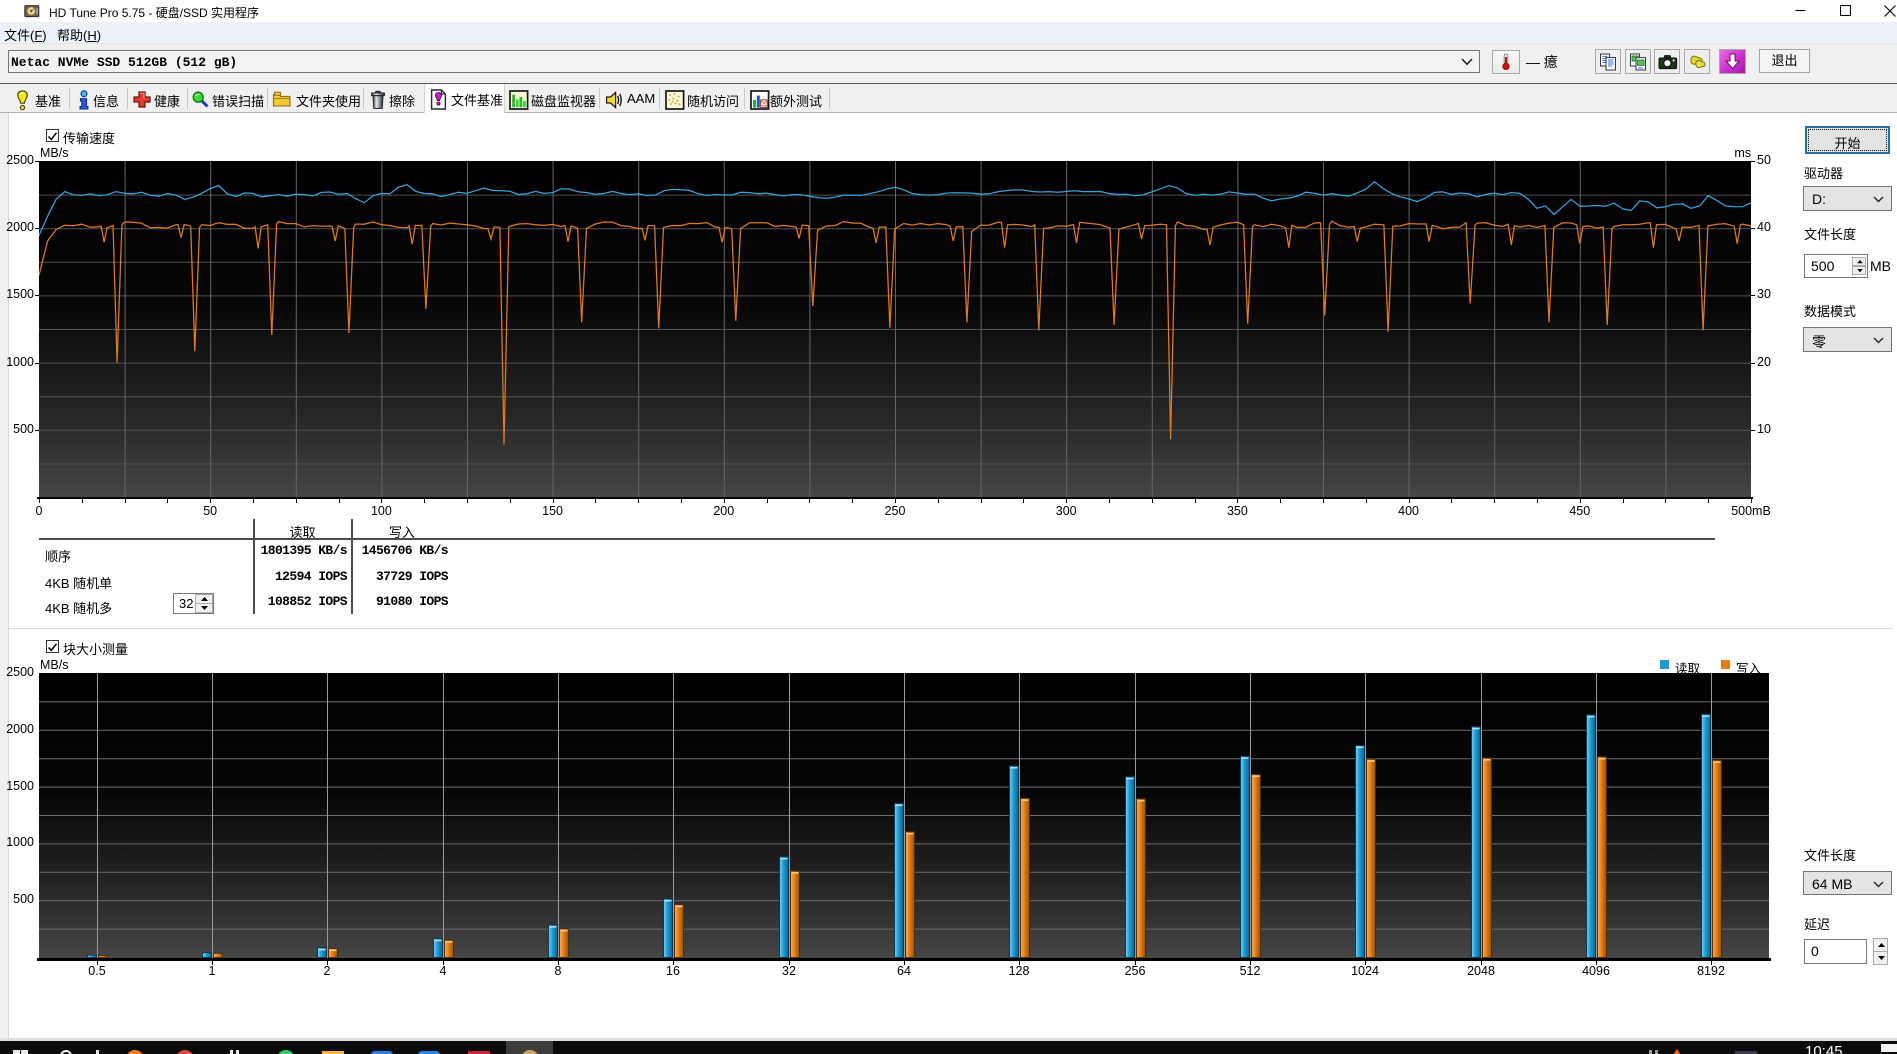 This screenshot has height=1054, width=1897. I want to click on delay-label: 延迟, so click(1817, 924).